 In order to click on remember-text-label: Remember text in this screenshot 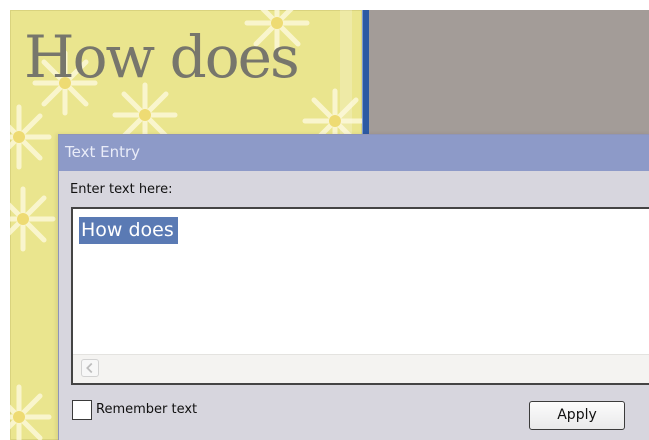, I will do `click(146, 409)`.